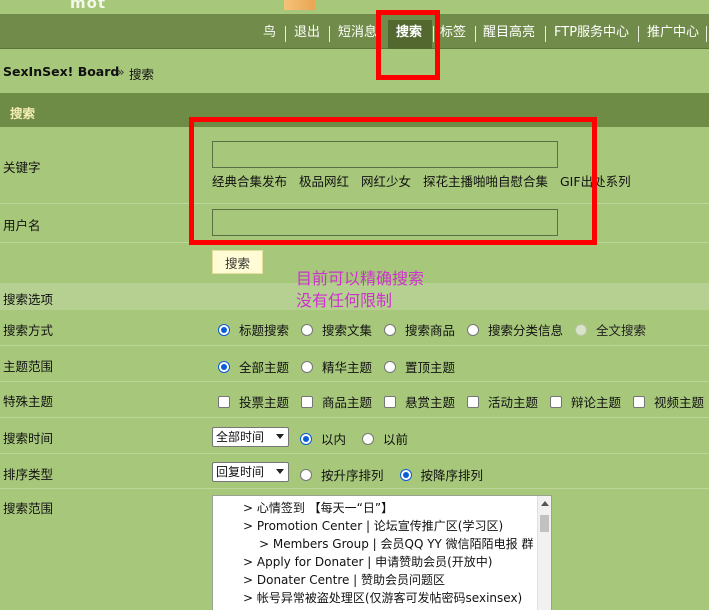  Describe the element at coordinates (28, 401) in the screenshot. I see `special-topics-label: 特殊主题` at that location.